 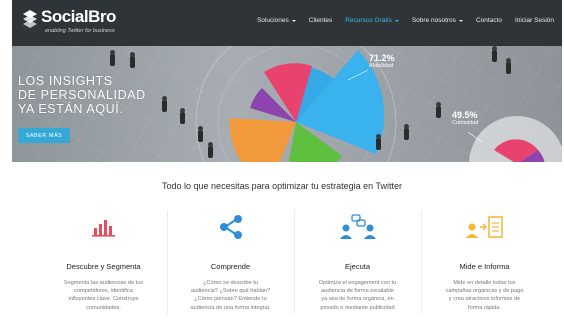 I want to click on feature-title: Mide e Informa, so click(x=484, y=266).